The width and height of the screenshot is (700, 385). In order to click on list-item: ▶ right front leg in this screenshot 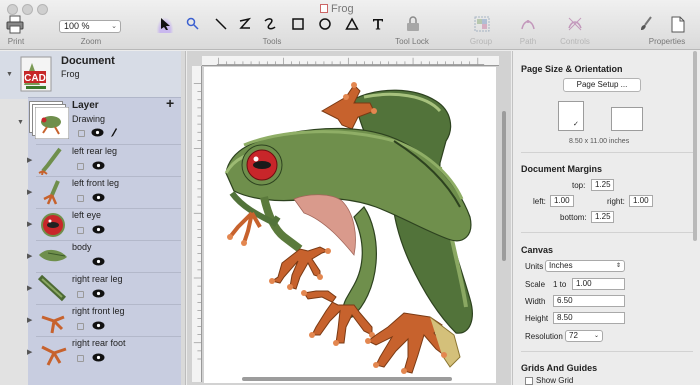, I will do `click(104, 320)`.